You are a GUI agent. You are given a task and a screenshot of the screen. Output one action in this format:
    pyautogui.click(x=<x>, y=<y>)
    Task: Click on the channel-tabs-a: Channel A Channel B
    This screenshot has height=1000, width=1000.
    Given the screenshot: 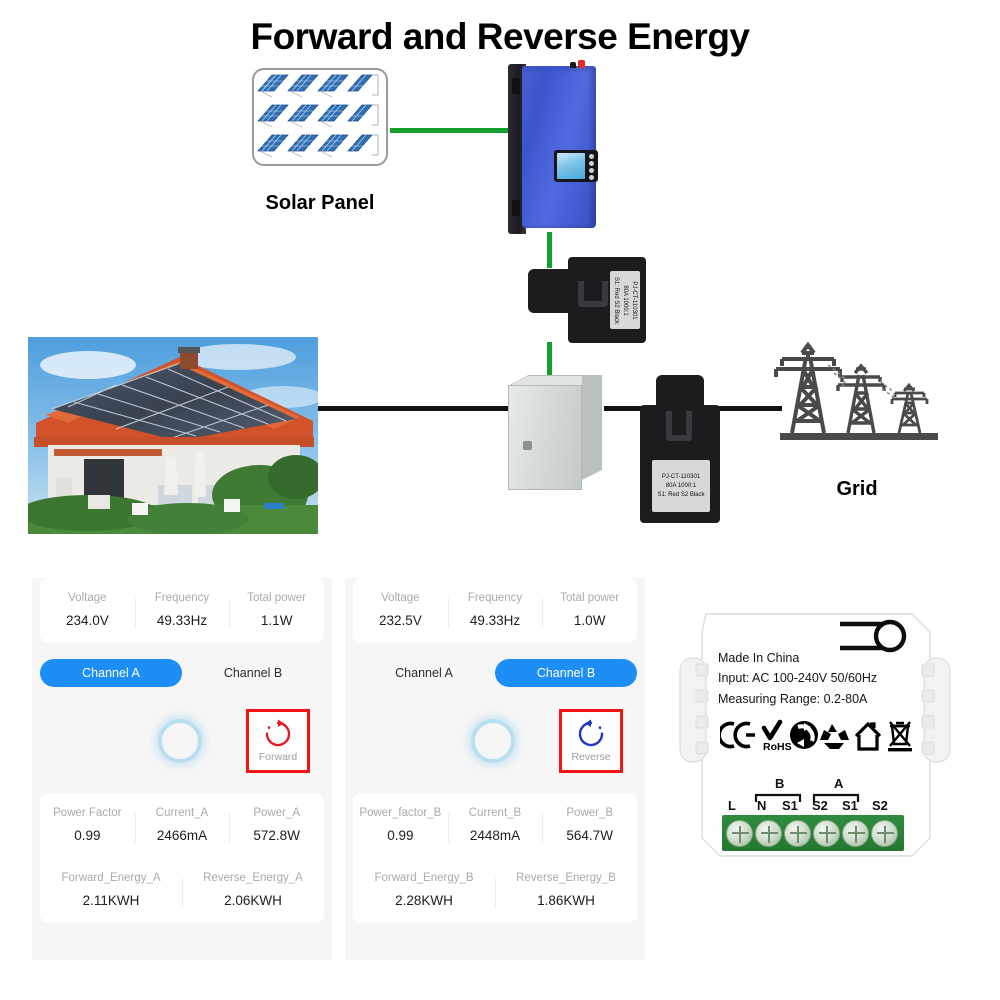 What is the action you would take?
    pyautogui.click(x=182, y=673)
    